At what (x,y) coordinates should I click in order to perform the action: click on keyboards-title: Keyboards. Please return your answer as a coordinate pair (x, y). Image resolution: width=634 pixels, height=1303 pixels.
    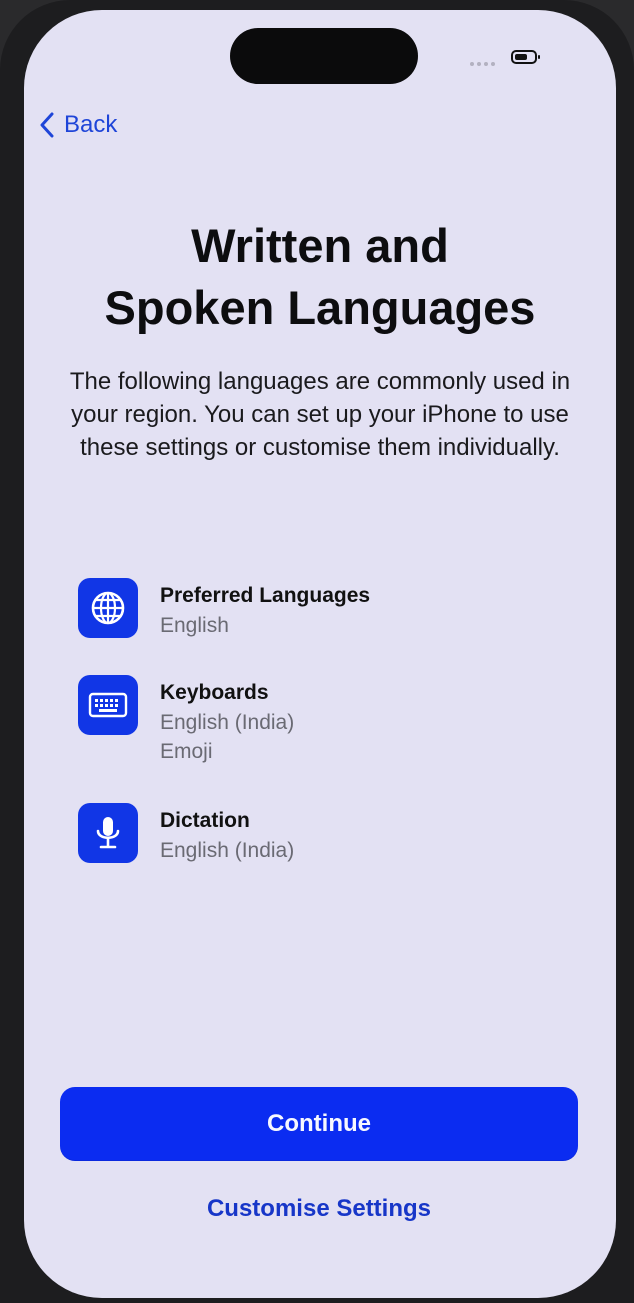
    Looking at the image, I should click on (214, 692).